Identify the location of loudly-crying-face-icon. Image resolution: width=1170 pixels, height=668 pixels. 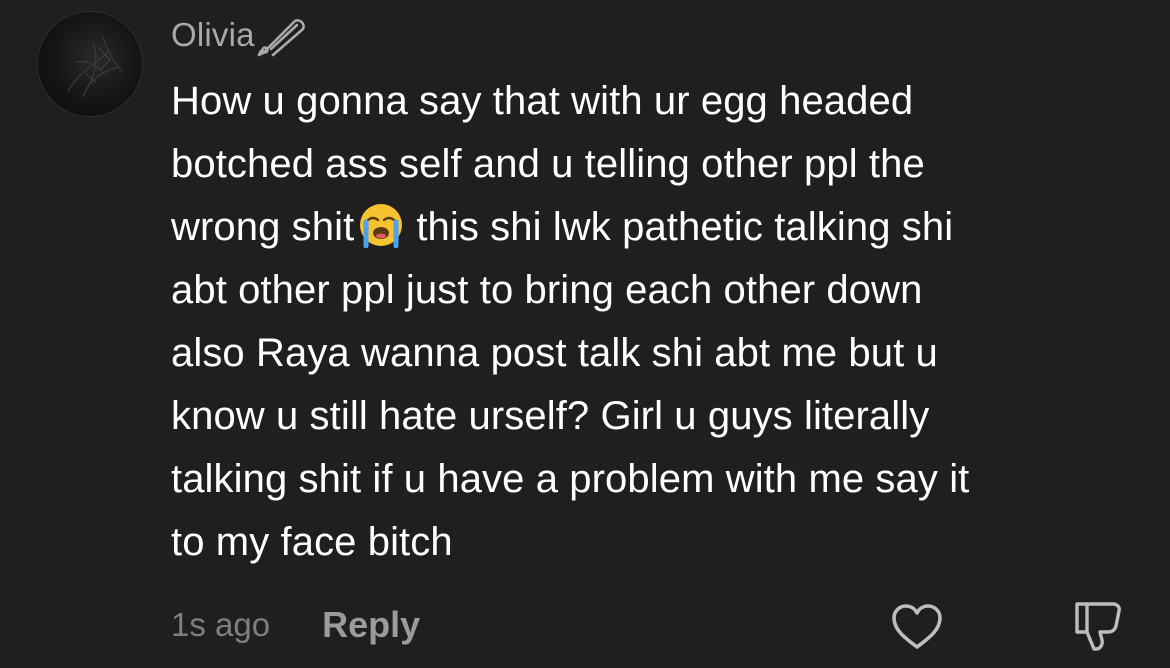
(381, 225).